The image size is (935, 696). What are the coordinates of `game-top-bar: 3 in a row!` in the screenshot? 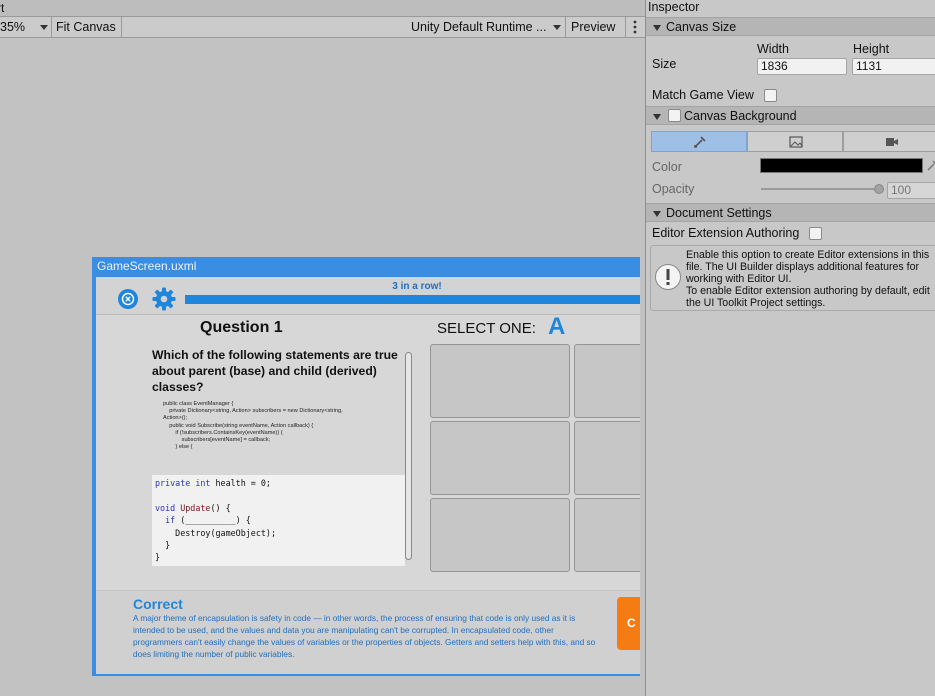 It's located at (368, 296).